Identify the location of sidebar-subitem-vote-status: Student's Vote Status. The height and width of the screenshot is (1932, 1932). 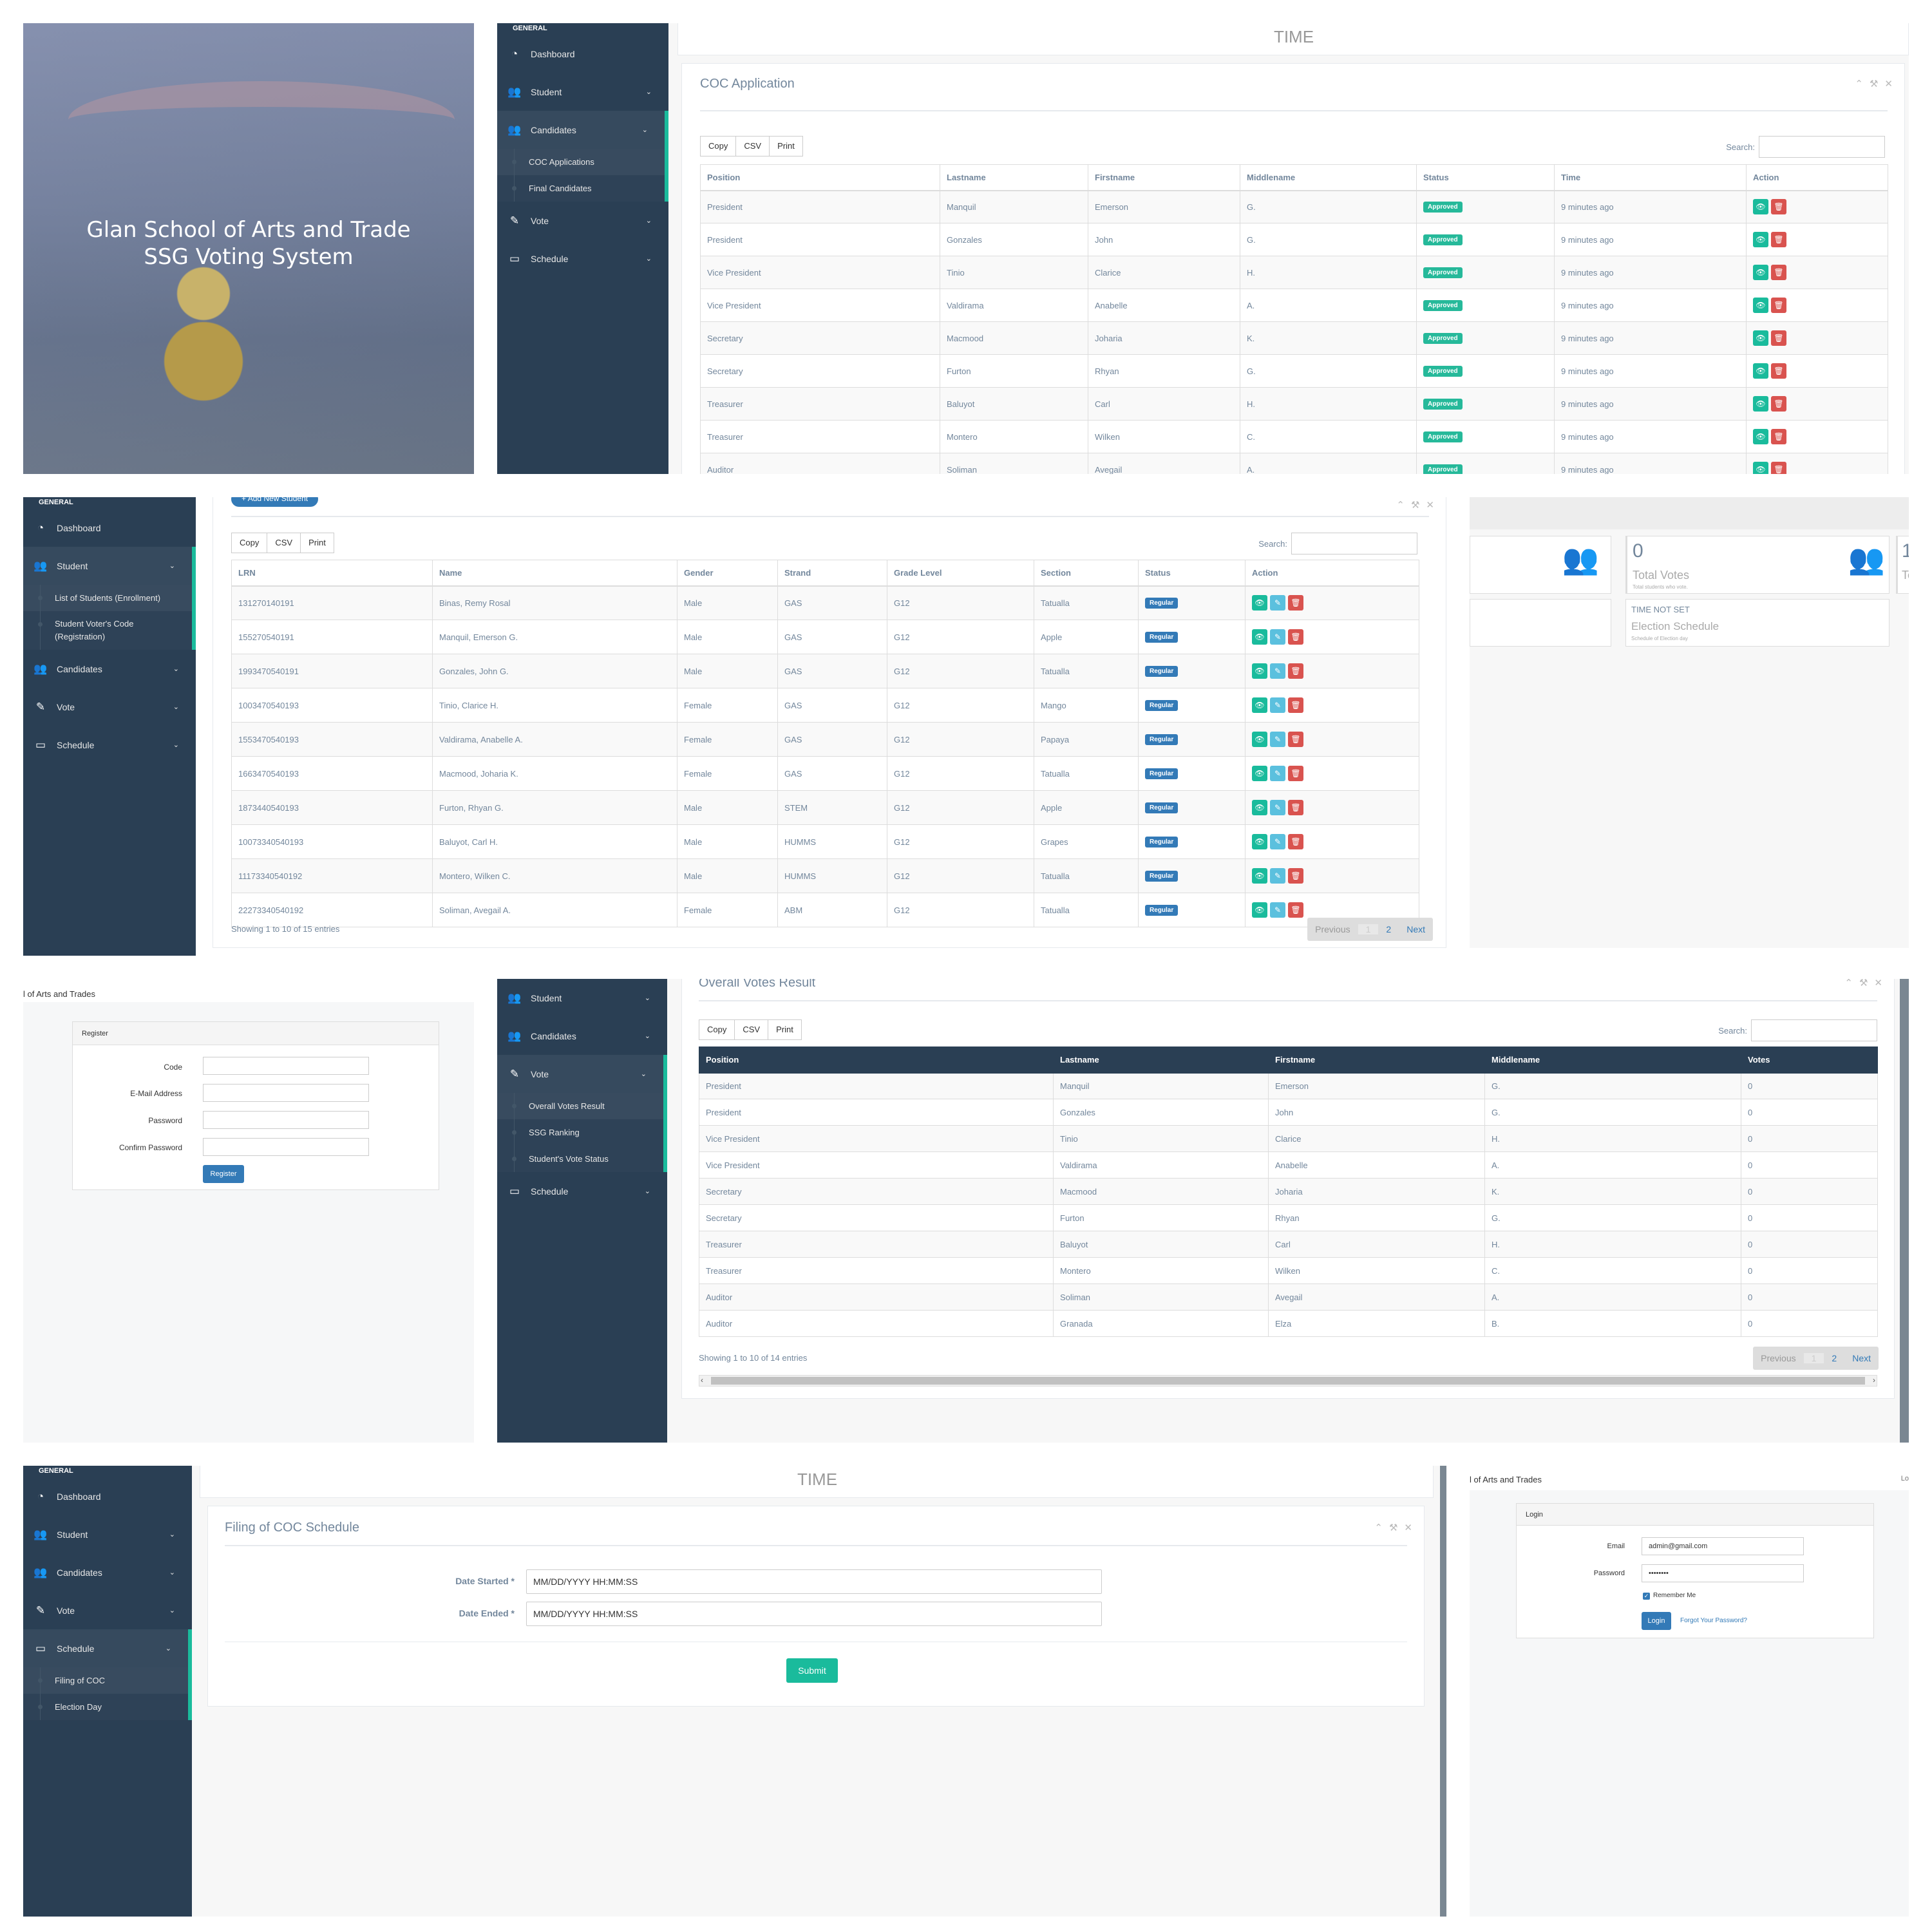
(580, 1159).